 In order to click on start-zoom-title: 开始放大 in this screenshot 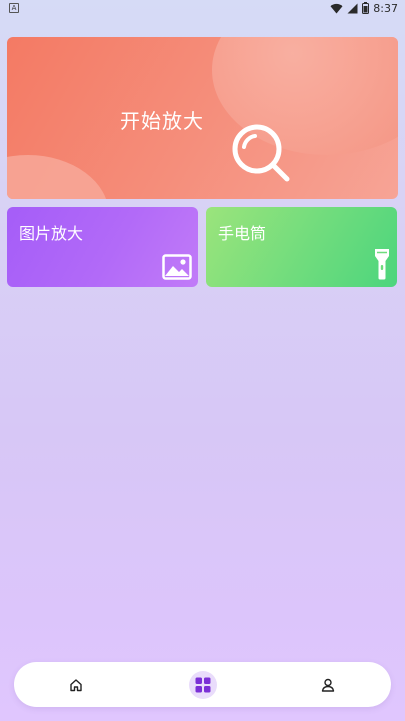, I will do `click(162, 121)`.